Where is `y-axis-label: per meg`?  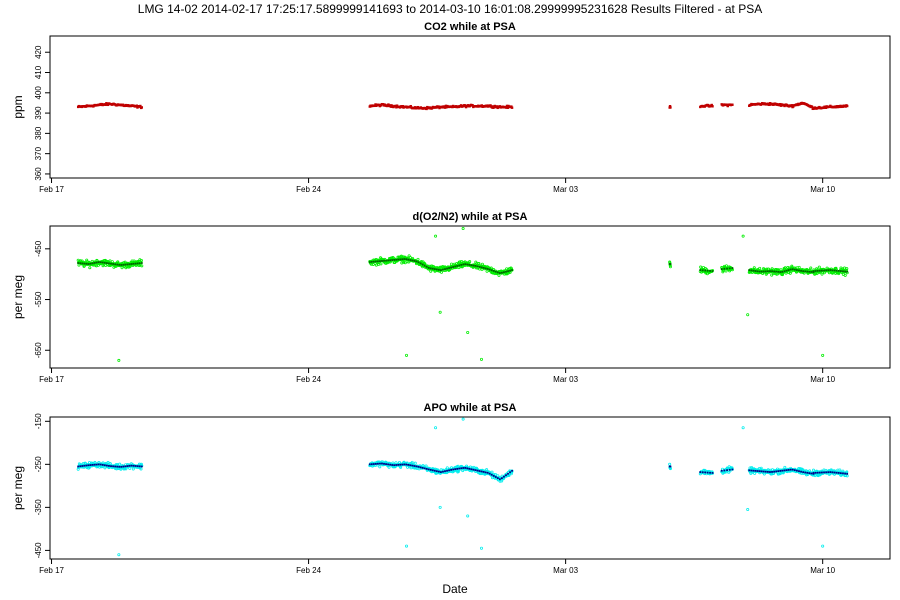 y-axis-label: per meg is located at coordinates (18, 297).